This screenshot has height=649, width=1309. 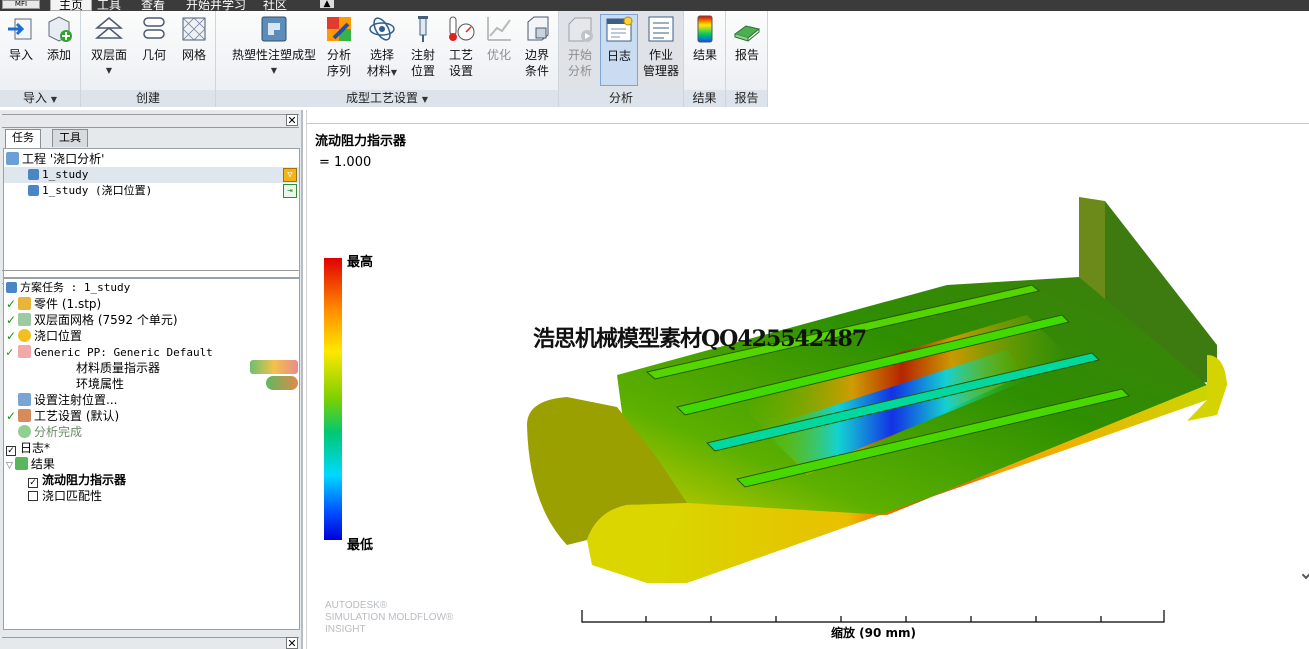 I want to click on color-legend-bar, so click(x=333, y=399).